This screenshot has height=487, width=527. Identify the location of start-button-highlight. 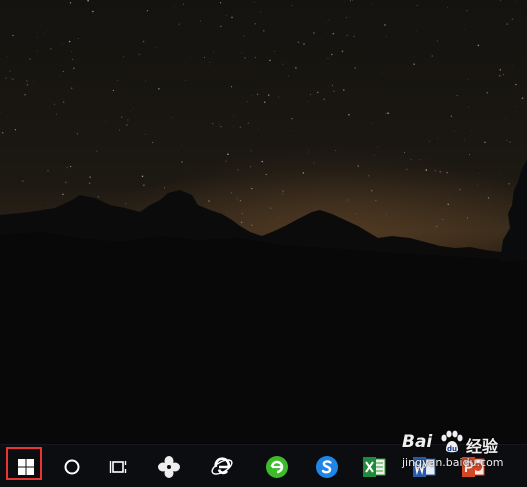
(24, 463).